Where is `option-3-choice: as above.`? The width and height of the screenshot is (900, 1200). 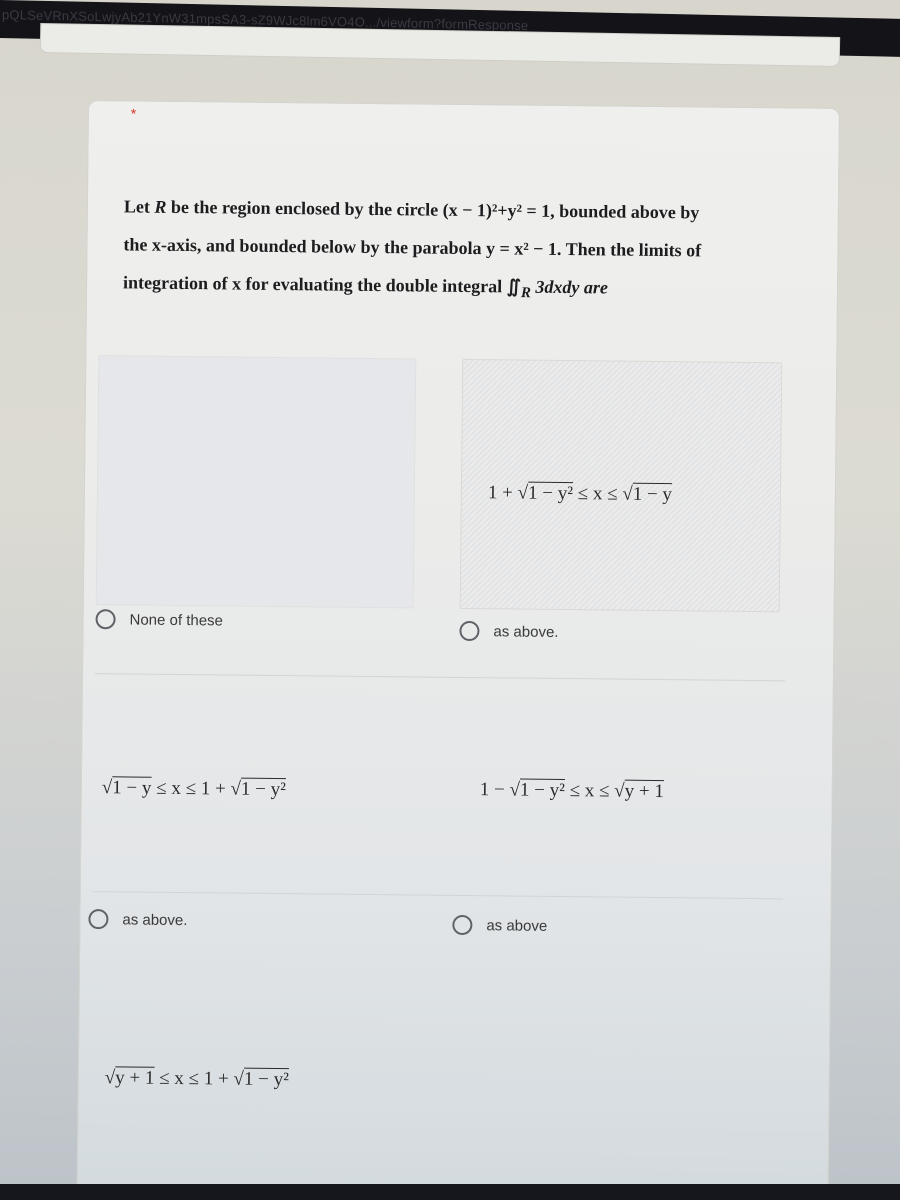 option-3-choice: as above. is located at coordinates (138, 919).